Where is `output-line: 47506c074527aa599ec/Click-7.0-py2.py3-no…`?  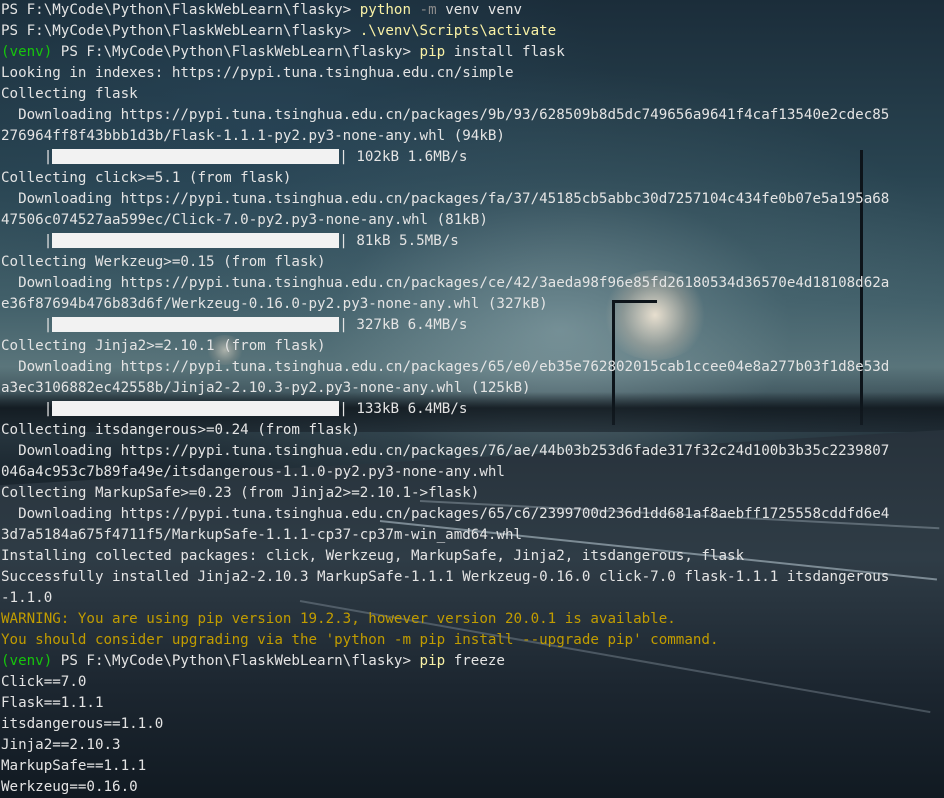 output-line: 47506c074527aa599ec/Click-7.0-py2.py3-no… is located at coordinates (244, 220).